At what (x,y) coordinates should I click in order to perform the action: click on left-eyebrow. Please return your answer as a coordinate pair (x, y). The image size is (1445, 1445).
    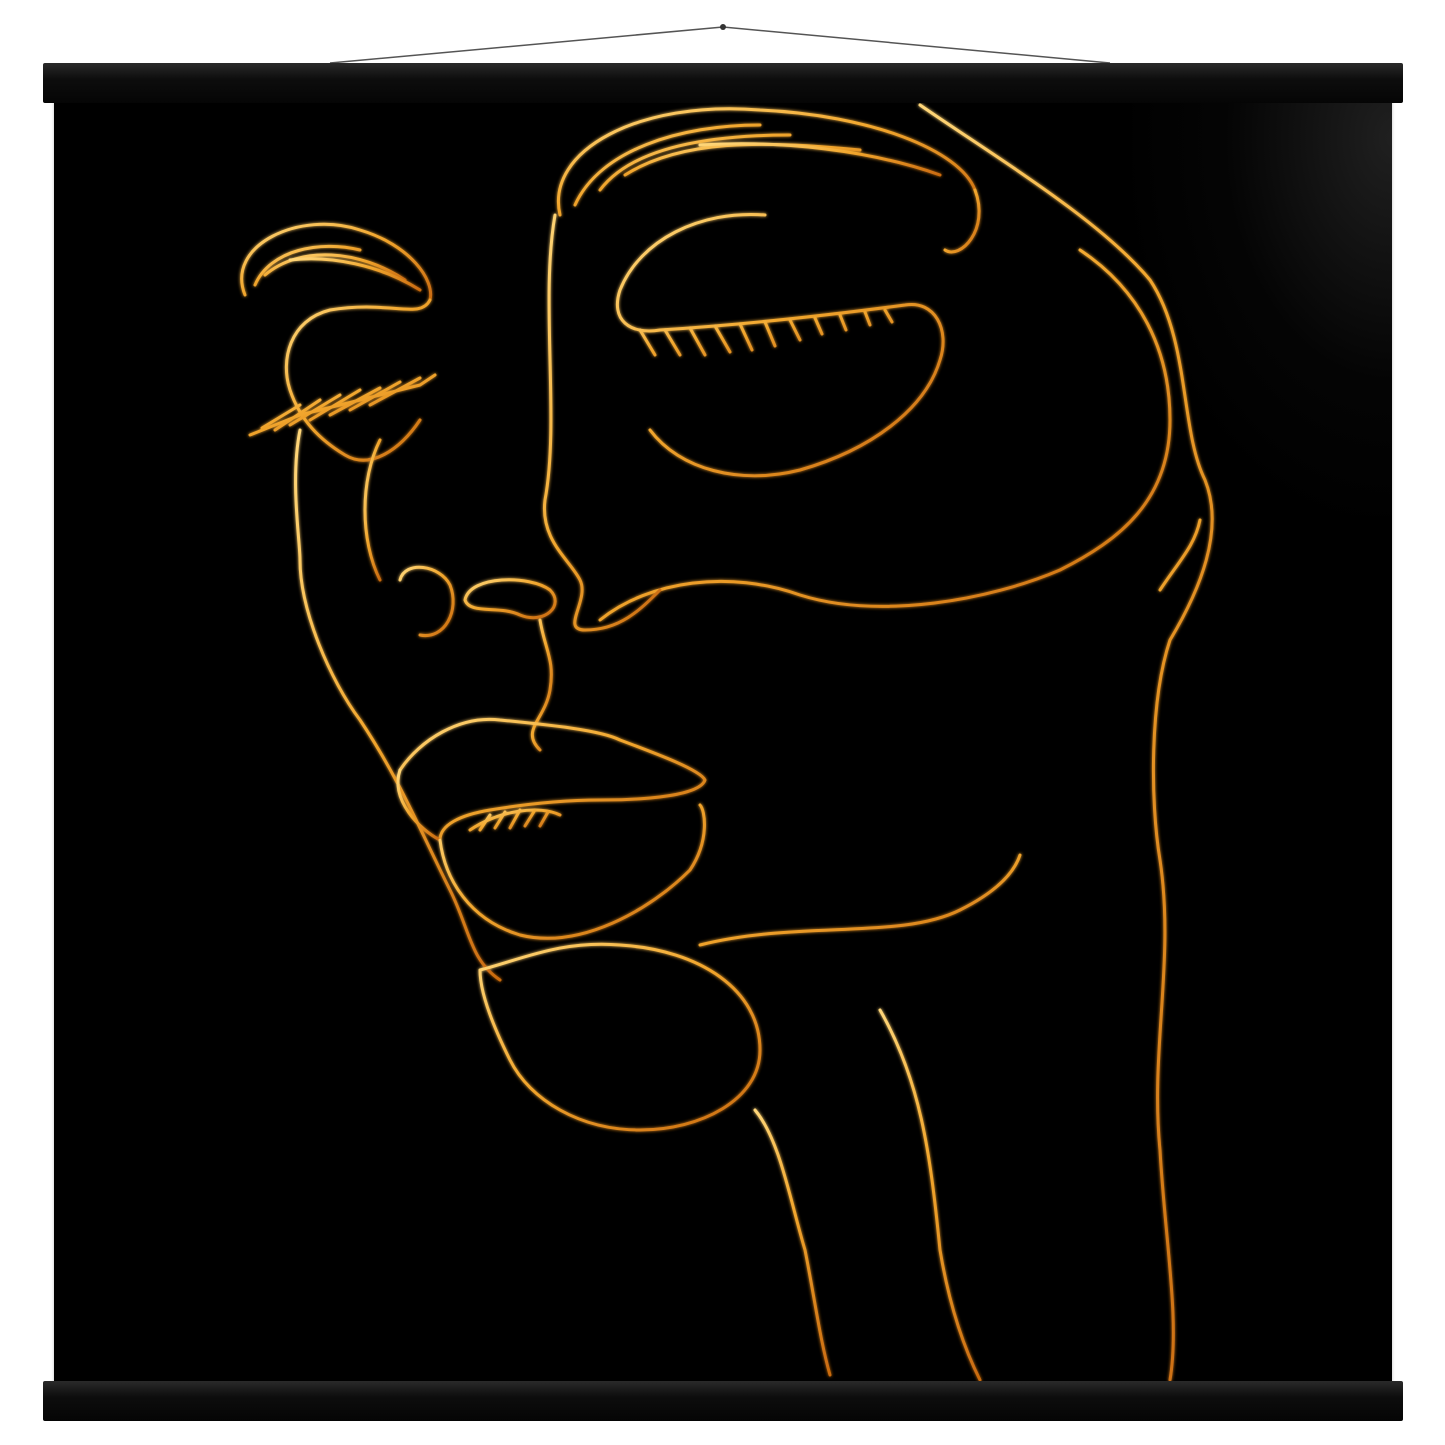
    Looking at the image, I should click on (336, 262).